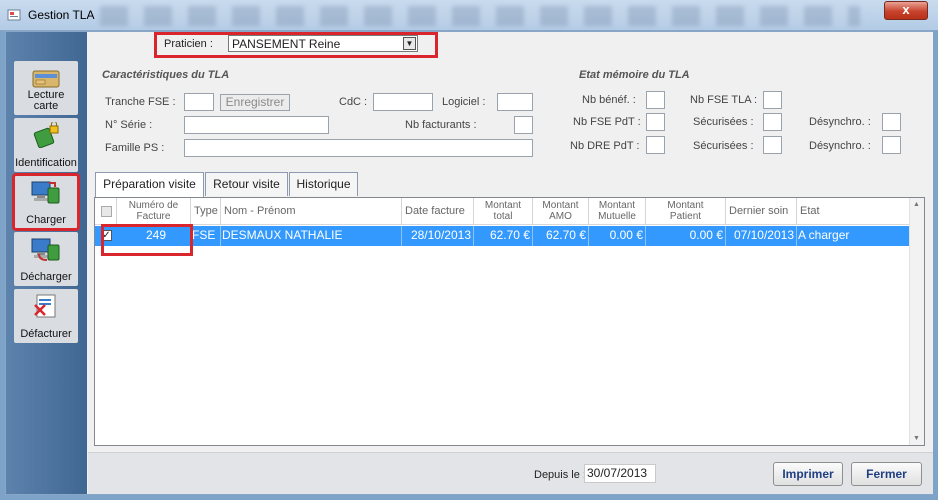 The height and width of the screenshot is (500, 938). I want to click on charger-label: Charger, so click(46, 220).